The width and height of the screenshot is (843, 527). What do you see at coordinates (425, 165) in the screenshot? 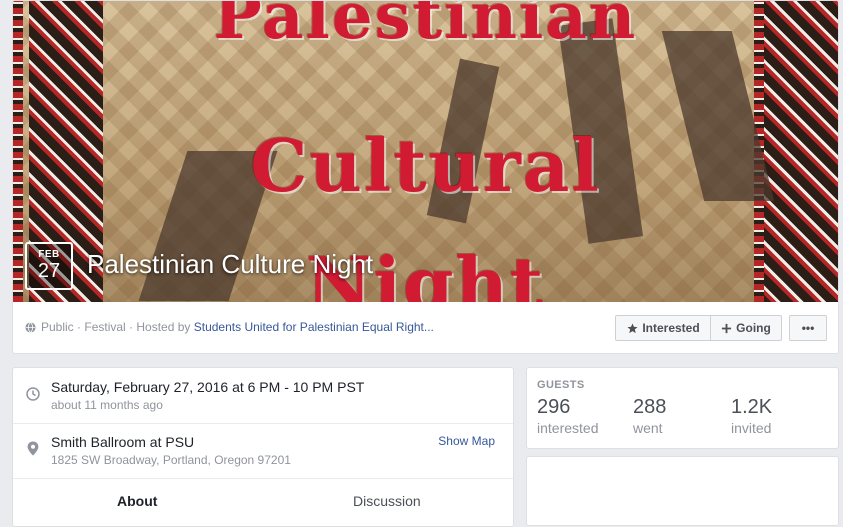
I see `cover-art-word: Cultural` at bounding box center [425, 165].